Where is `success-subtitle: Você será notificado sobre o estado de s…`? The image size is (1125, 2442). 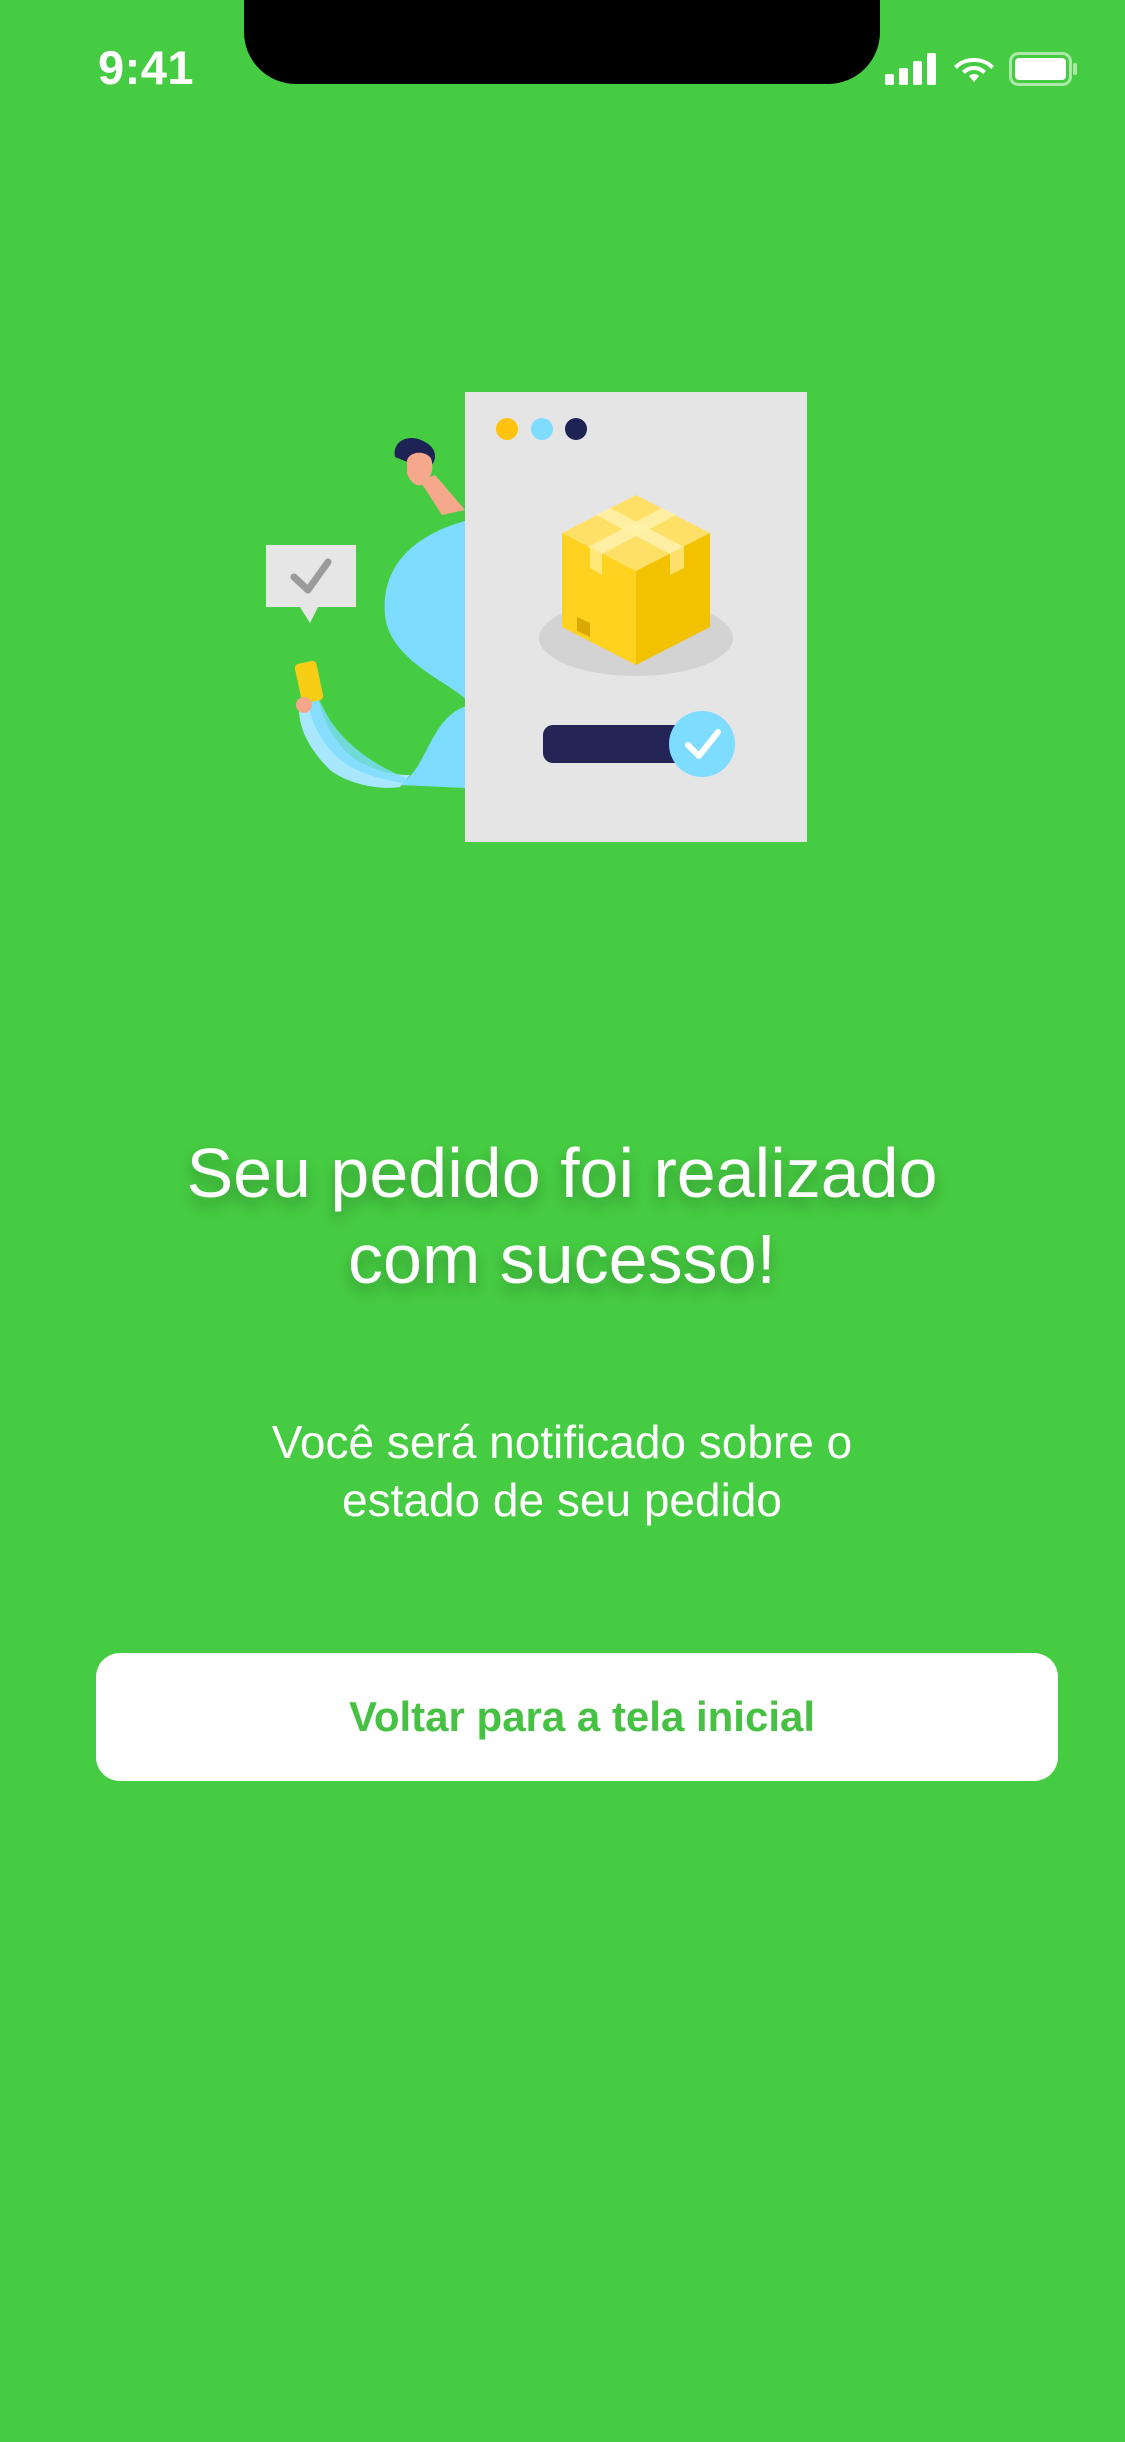 success-subtitle: Você será notificado sobre o estado de s… is located at coordinates (562, 1471).